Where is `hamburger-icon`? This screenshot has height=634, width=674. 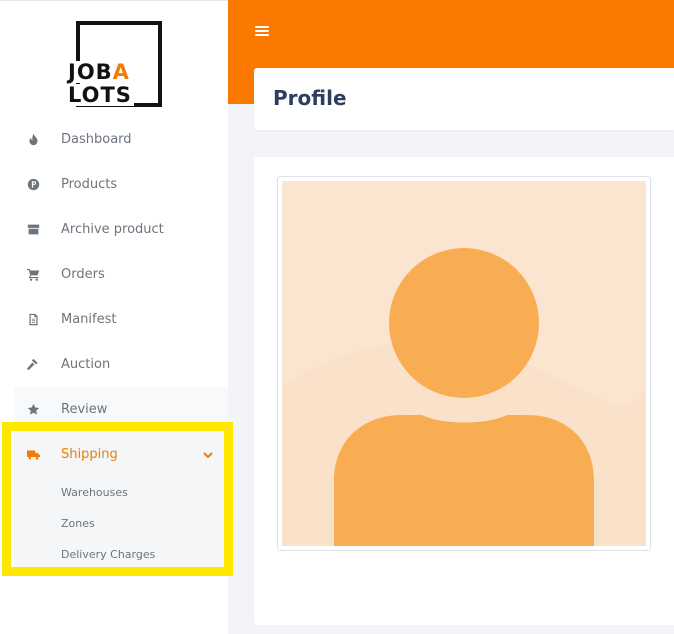
hamburger-icon is located at coordinates (263, 32).